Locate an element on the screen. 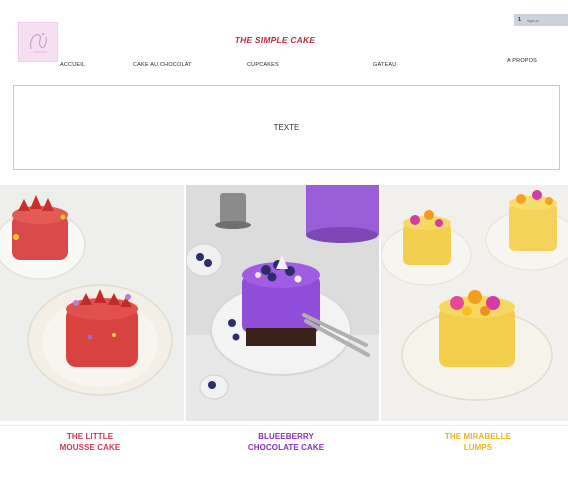 The width and height of the screenshot is (568, 479). caption-line-2: MOUSSE CAKE is located at coordinates (90, 447).